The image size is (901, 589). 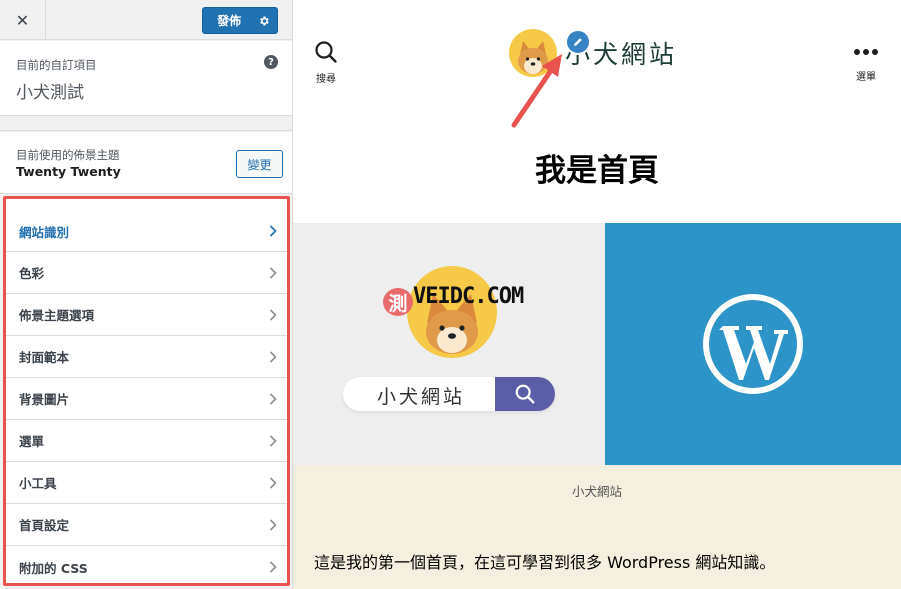 I want to click on wordpress-logo-icon, so click(x=753, y=344).